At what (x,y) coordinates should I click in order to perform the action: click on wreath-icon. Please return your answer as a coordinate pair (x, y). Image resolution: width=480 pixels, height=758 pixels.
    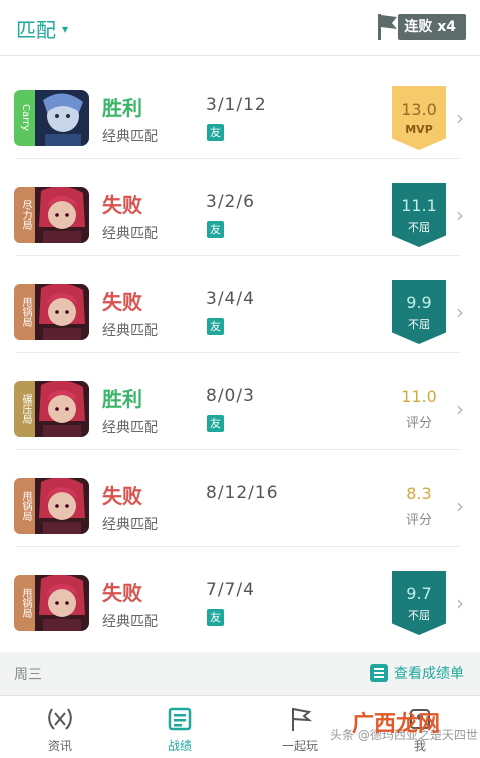
    Looking at the image, I should click on (60, 719).